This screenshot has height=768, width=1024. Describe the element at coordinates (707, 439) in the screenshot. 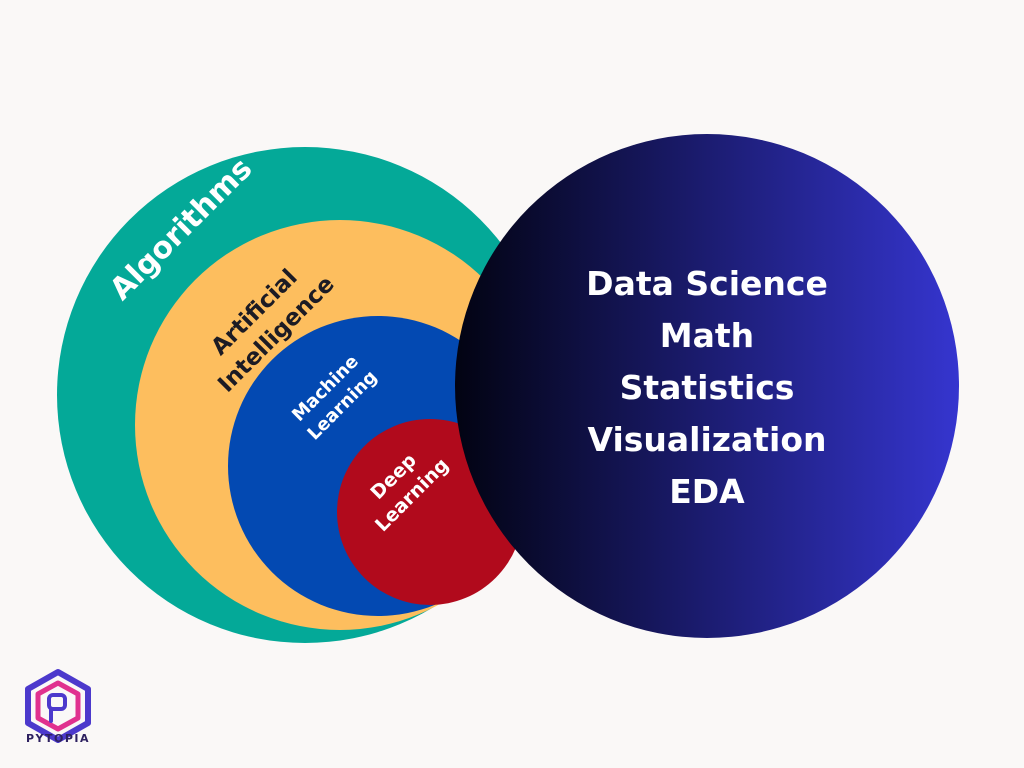

I see `visualization-topic: Visualization` at that location.